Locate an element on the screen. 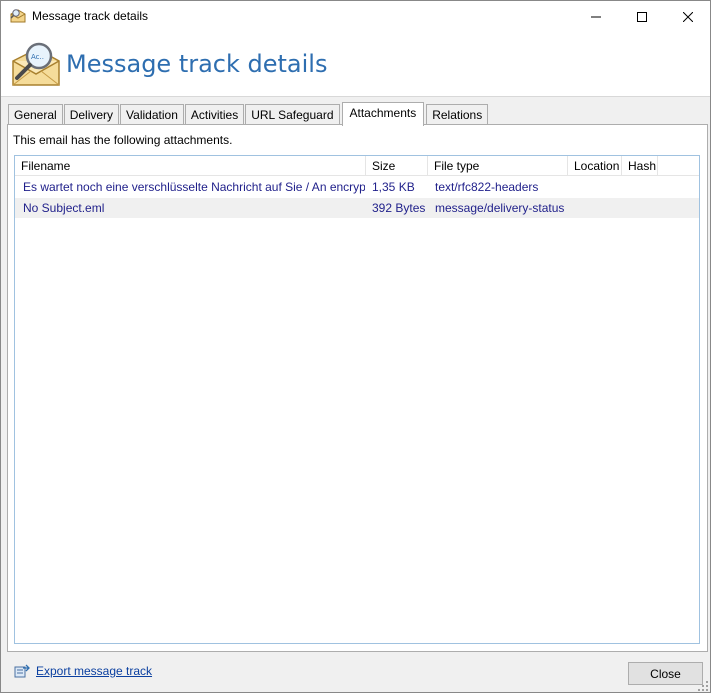 The height and width of the screenshot is (693, 711). maximize-button is located at coordinates (642, 16).